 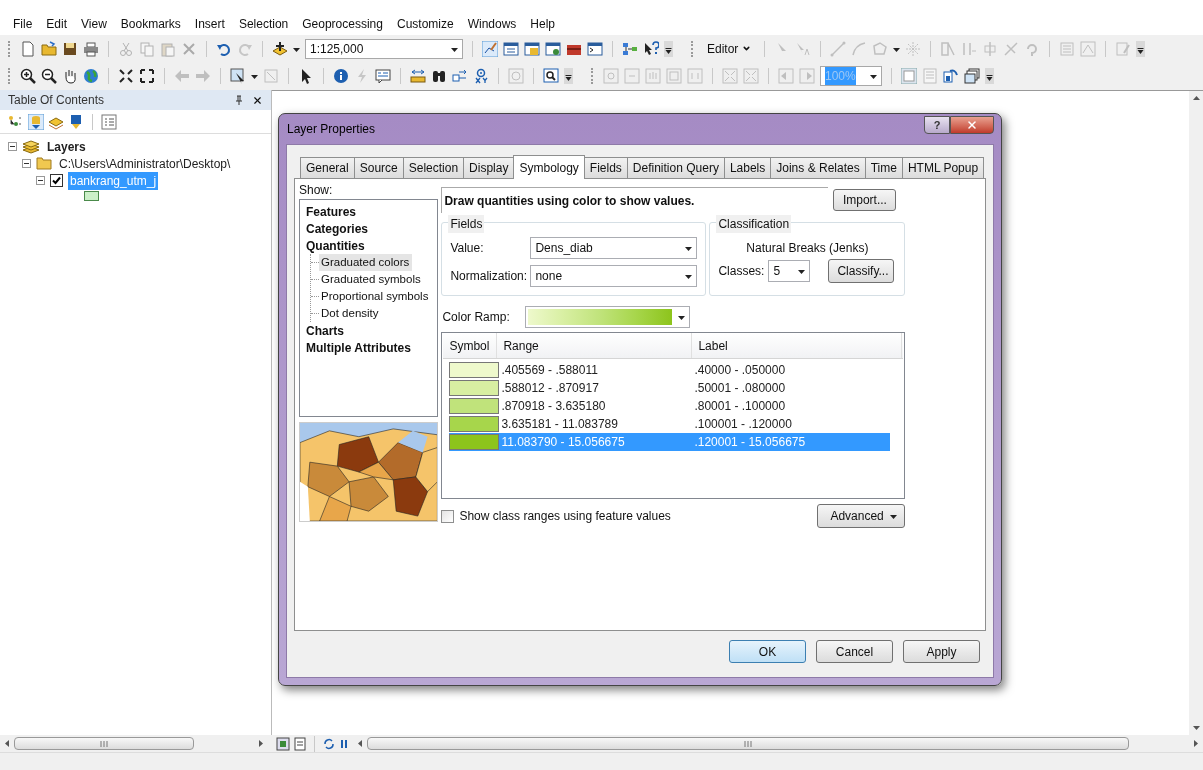 I want to click on info-icon, so click(x=341, y=76).